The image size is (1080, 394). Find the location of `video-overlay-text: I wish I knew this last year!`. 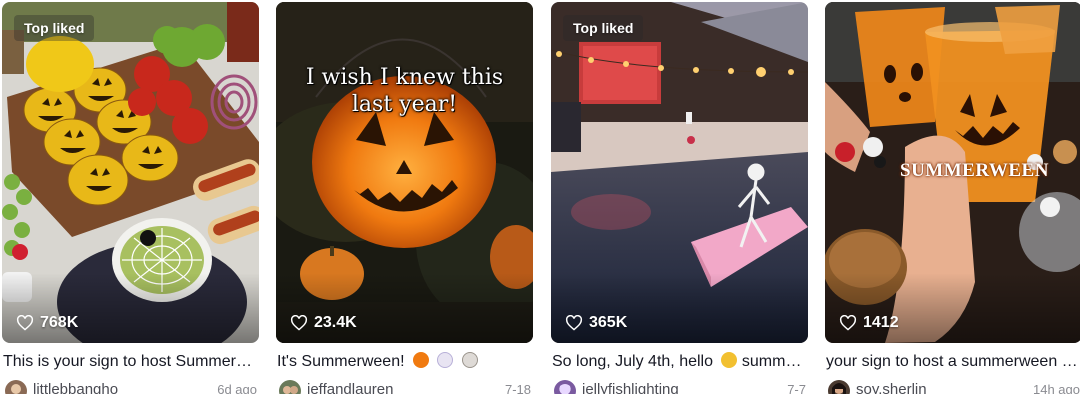

video-overlay-text: I wish I knew this last year! is located at coordinates (404, 91).